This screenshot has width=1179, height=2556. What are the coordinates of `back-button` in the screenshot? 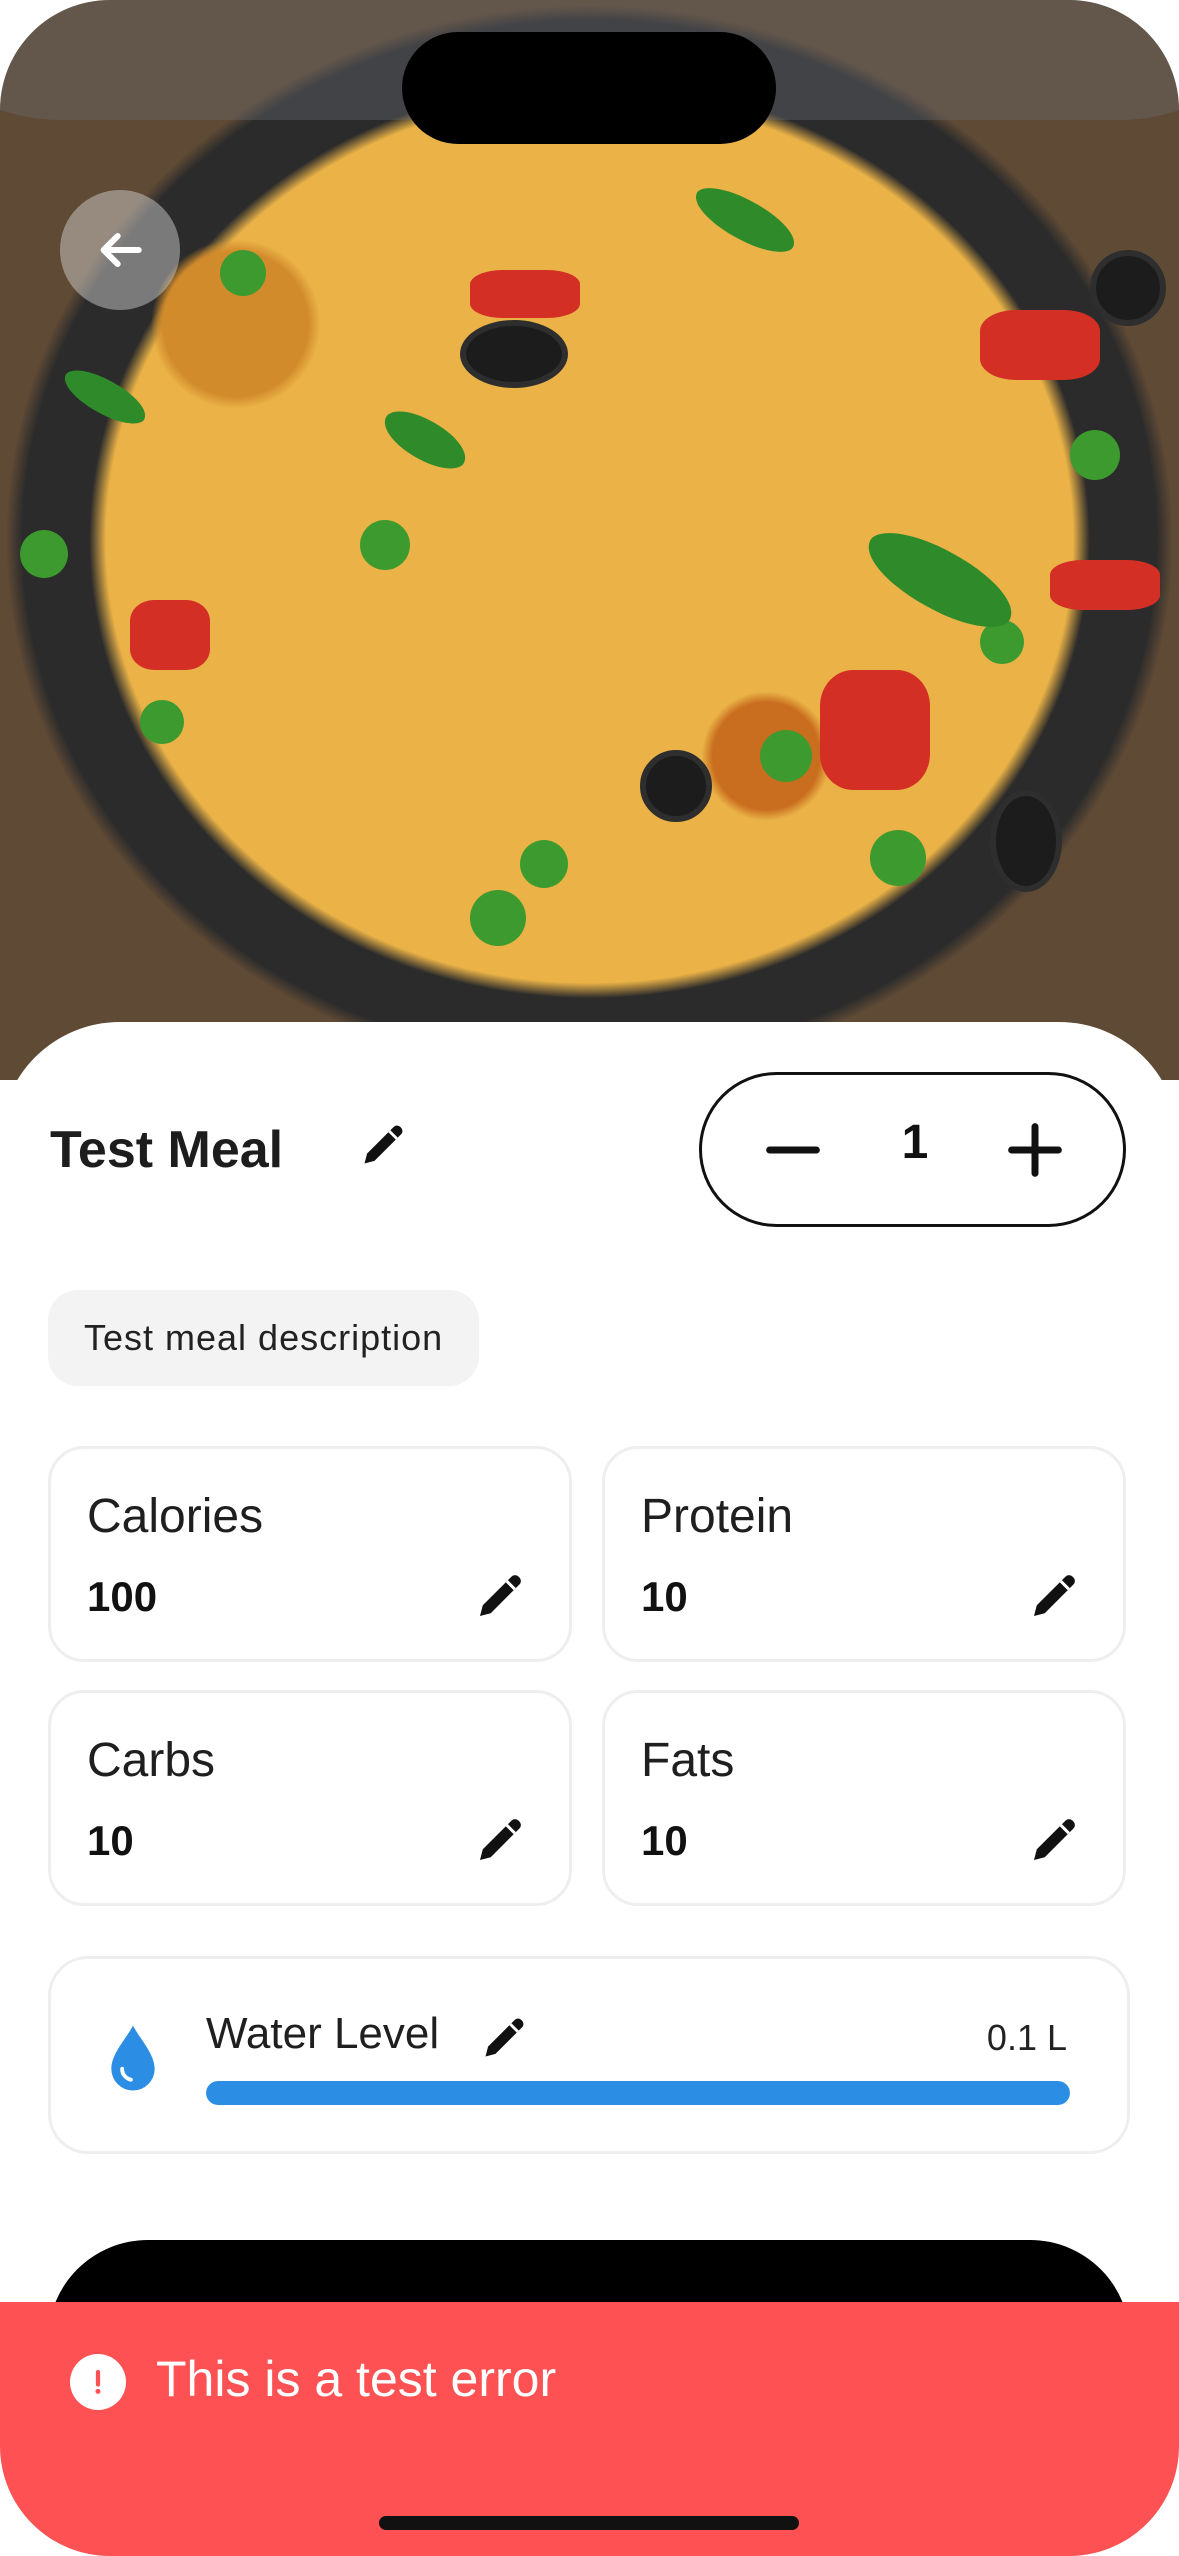 It's located at (120, 250).